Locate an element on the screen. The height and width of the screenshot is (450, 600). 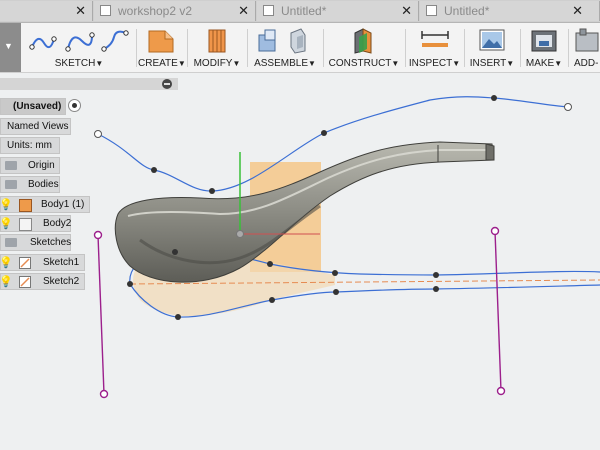
assemble-menu: ASSEMBLE▼ is located at coordinates (285, 47).